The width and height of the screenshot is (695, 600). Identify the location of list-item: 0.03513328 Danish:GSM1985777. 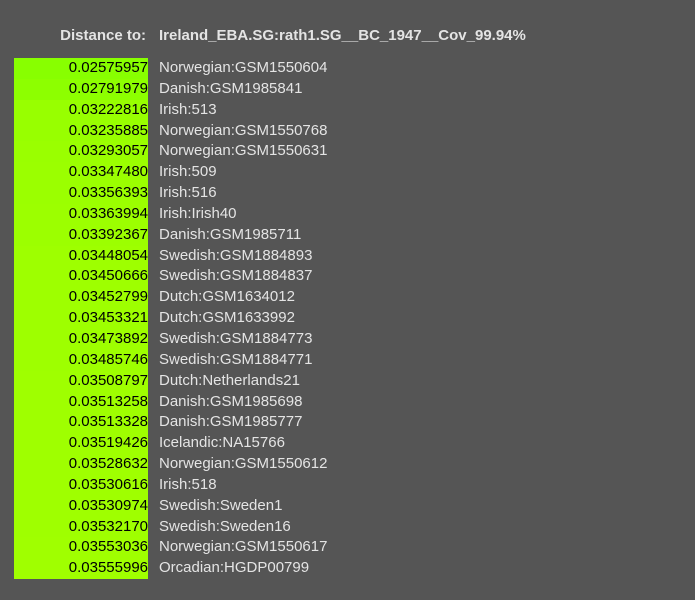
(314, 423).